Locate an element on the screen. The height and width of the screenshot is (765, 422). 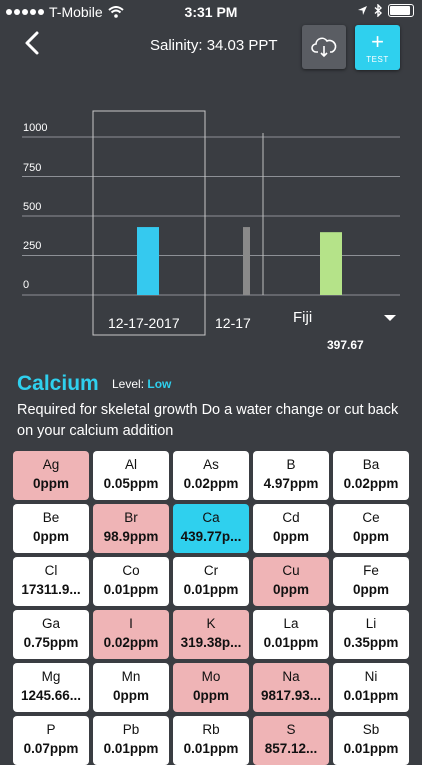
element-cell: Sb 0.01ppm is located at coordinates (371, 740).